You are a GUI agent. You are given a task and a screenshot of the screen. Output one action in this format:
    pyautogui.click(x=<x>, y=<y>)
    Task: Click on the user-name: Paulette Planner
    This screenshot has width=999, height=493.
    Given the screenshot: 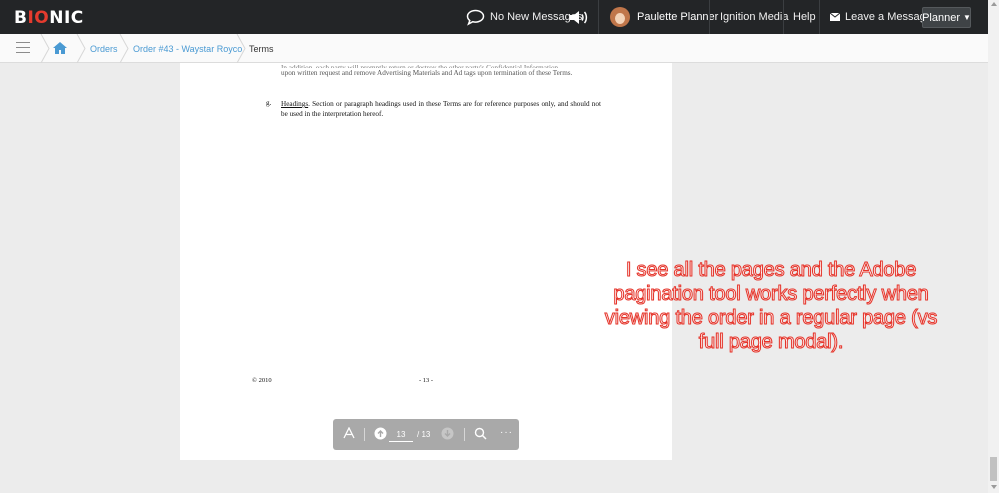 What is the action you would take?
    pyautogui.click(x=678, y=17)
    